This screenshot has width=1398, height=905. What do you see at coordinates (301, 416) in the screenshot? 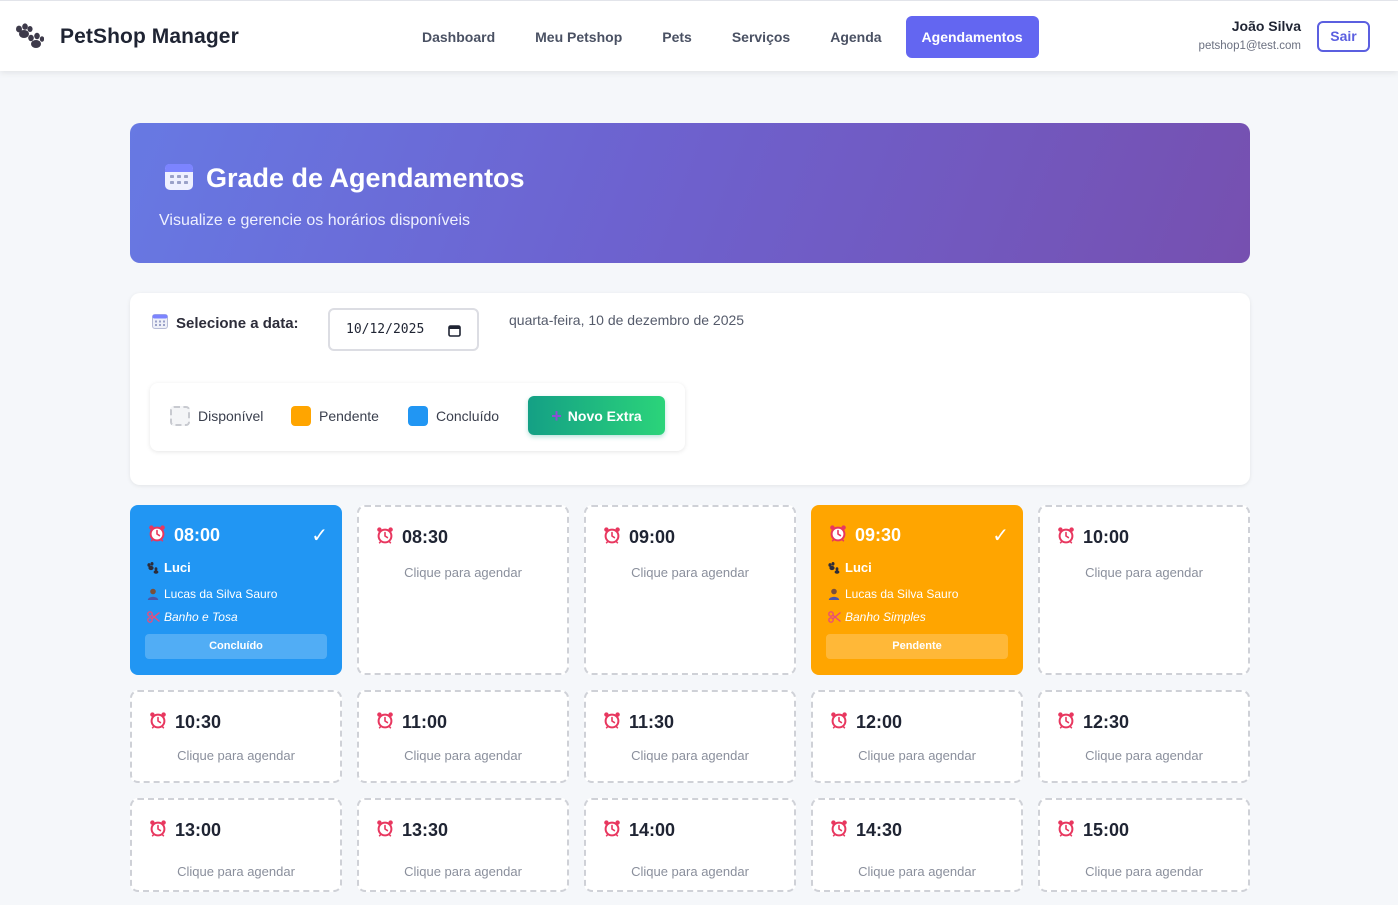
I see `pending-swatch` at bounding box center [301, 416].